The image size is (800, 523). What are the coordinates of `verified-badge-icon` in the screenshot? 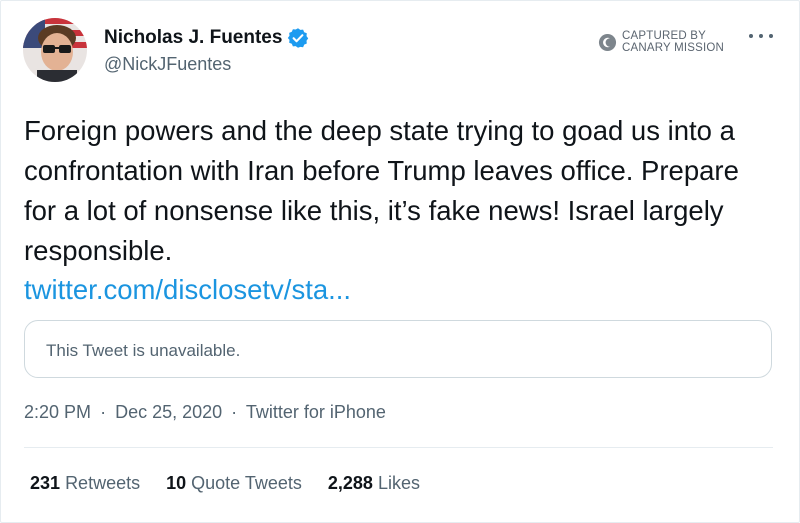 It's located at (298, 38).